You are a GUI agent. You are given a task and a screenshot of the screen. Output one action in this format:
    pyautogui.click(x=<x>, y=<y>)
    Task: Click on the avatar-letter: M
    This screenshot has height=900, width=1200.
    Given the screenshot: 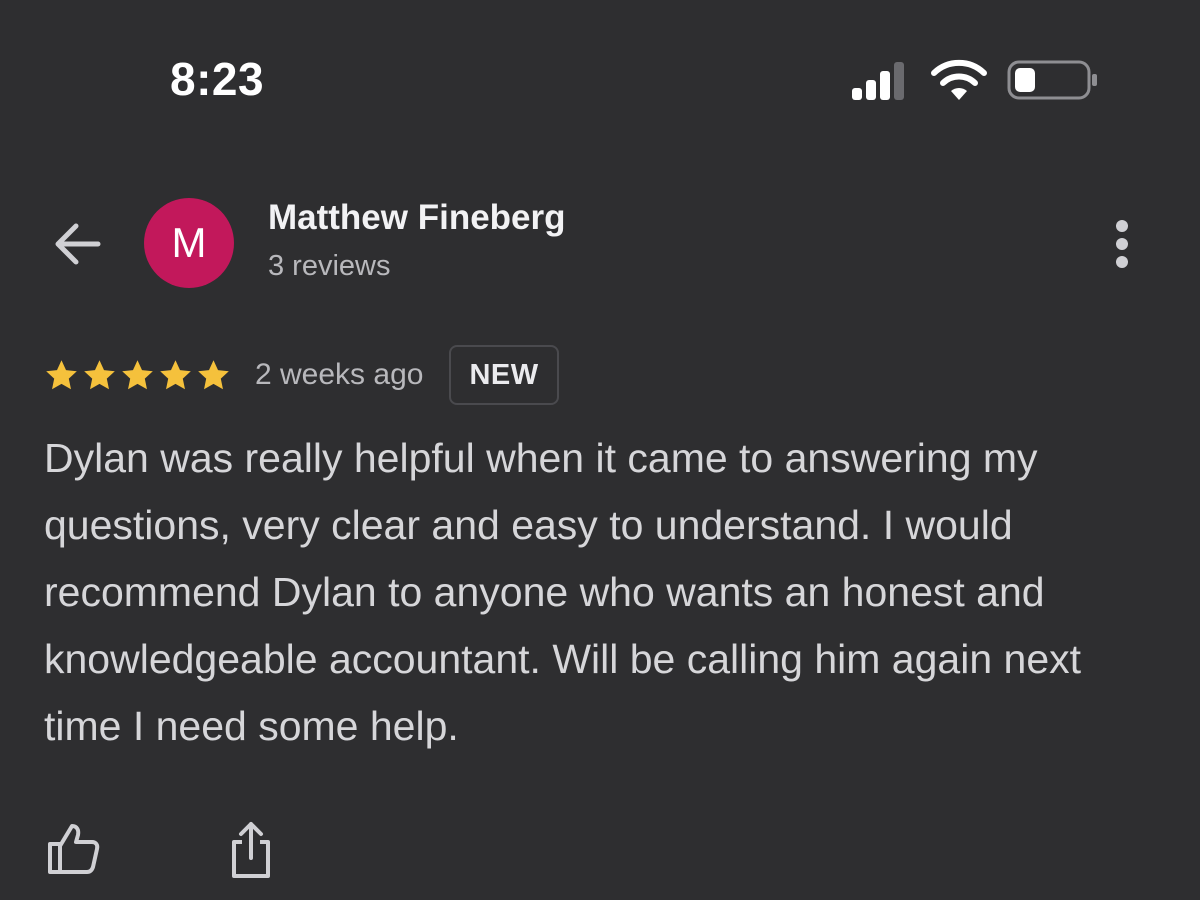 What is the action you would take?
    pyautogui.click(x=189, y=242)
    